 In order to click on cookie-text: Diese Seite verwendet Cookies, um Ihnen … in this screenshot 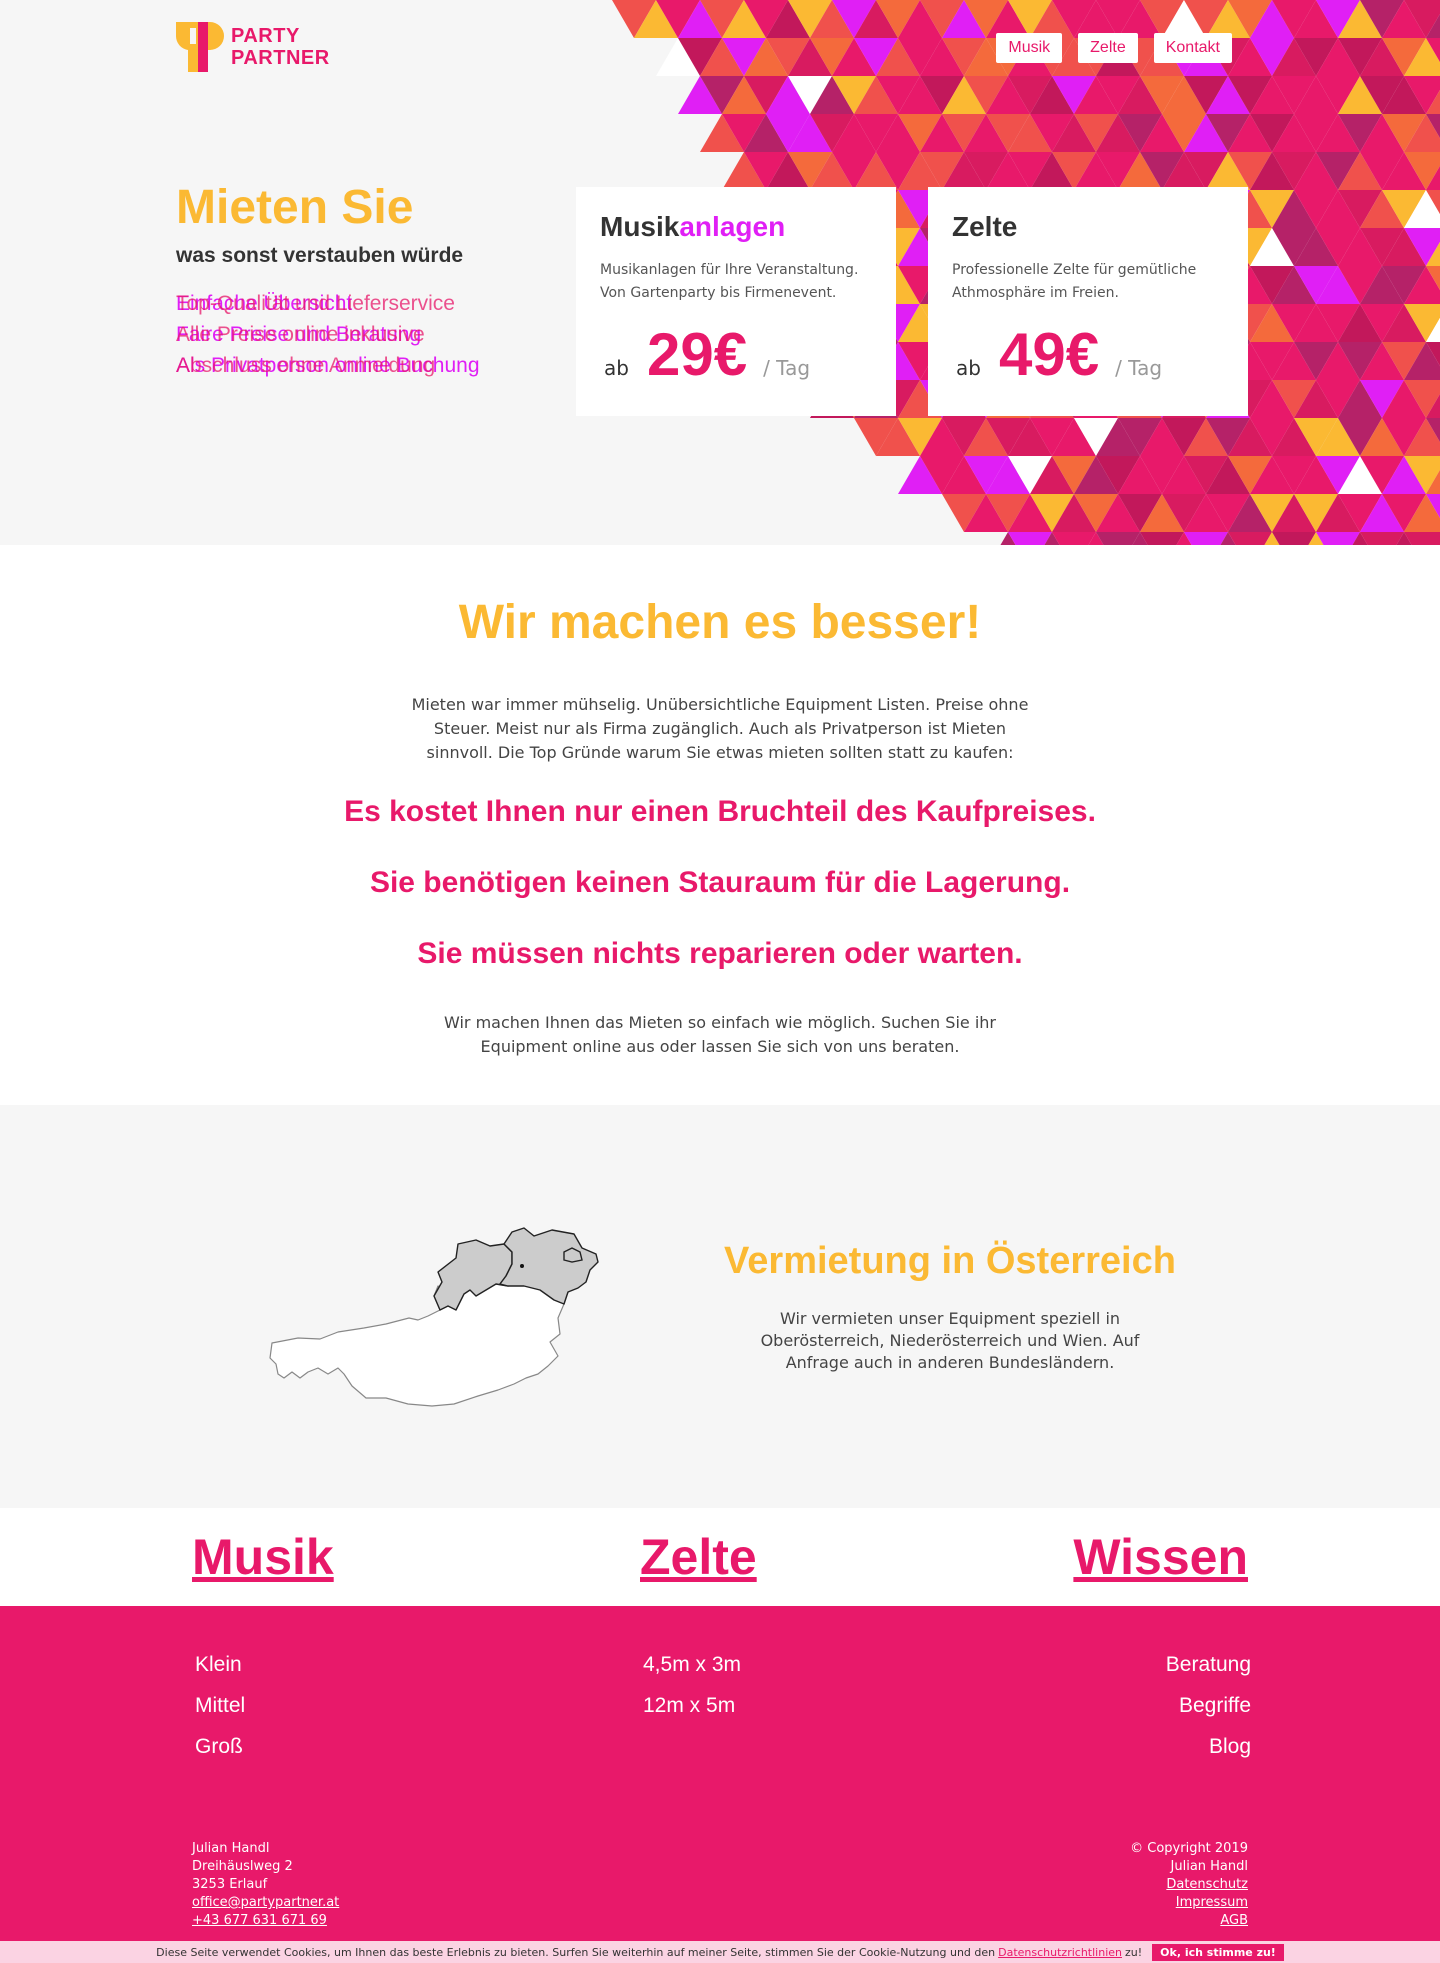, I will do `click(576, 1952)`.